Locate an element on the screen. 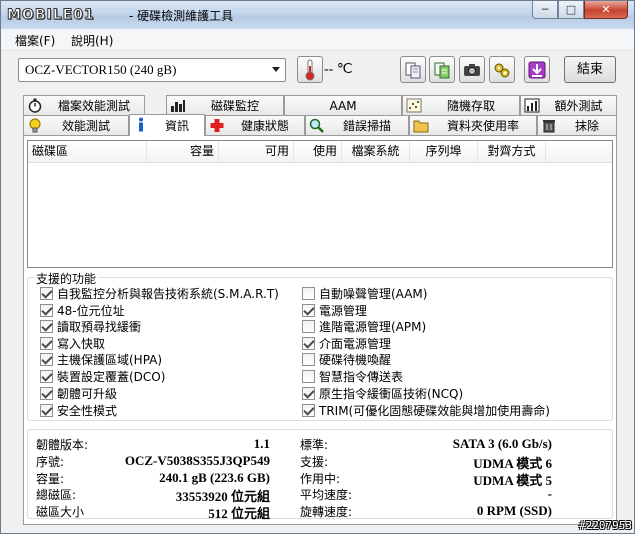  feature-standby-wake: 硬碟待機喚醒 is located at coordinates (346, 359).